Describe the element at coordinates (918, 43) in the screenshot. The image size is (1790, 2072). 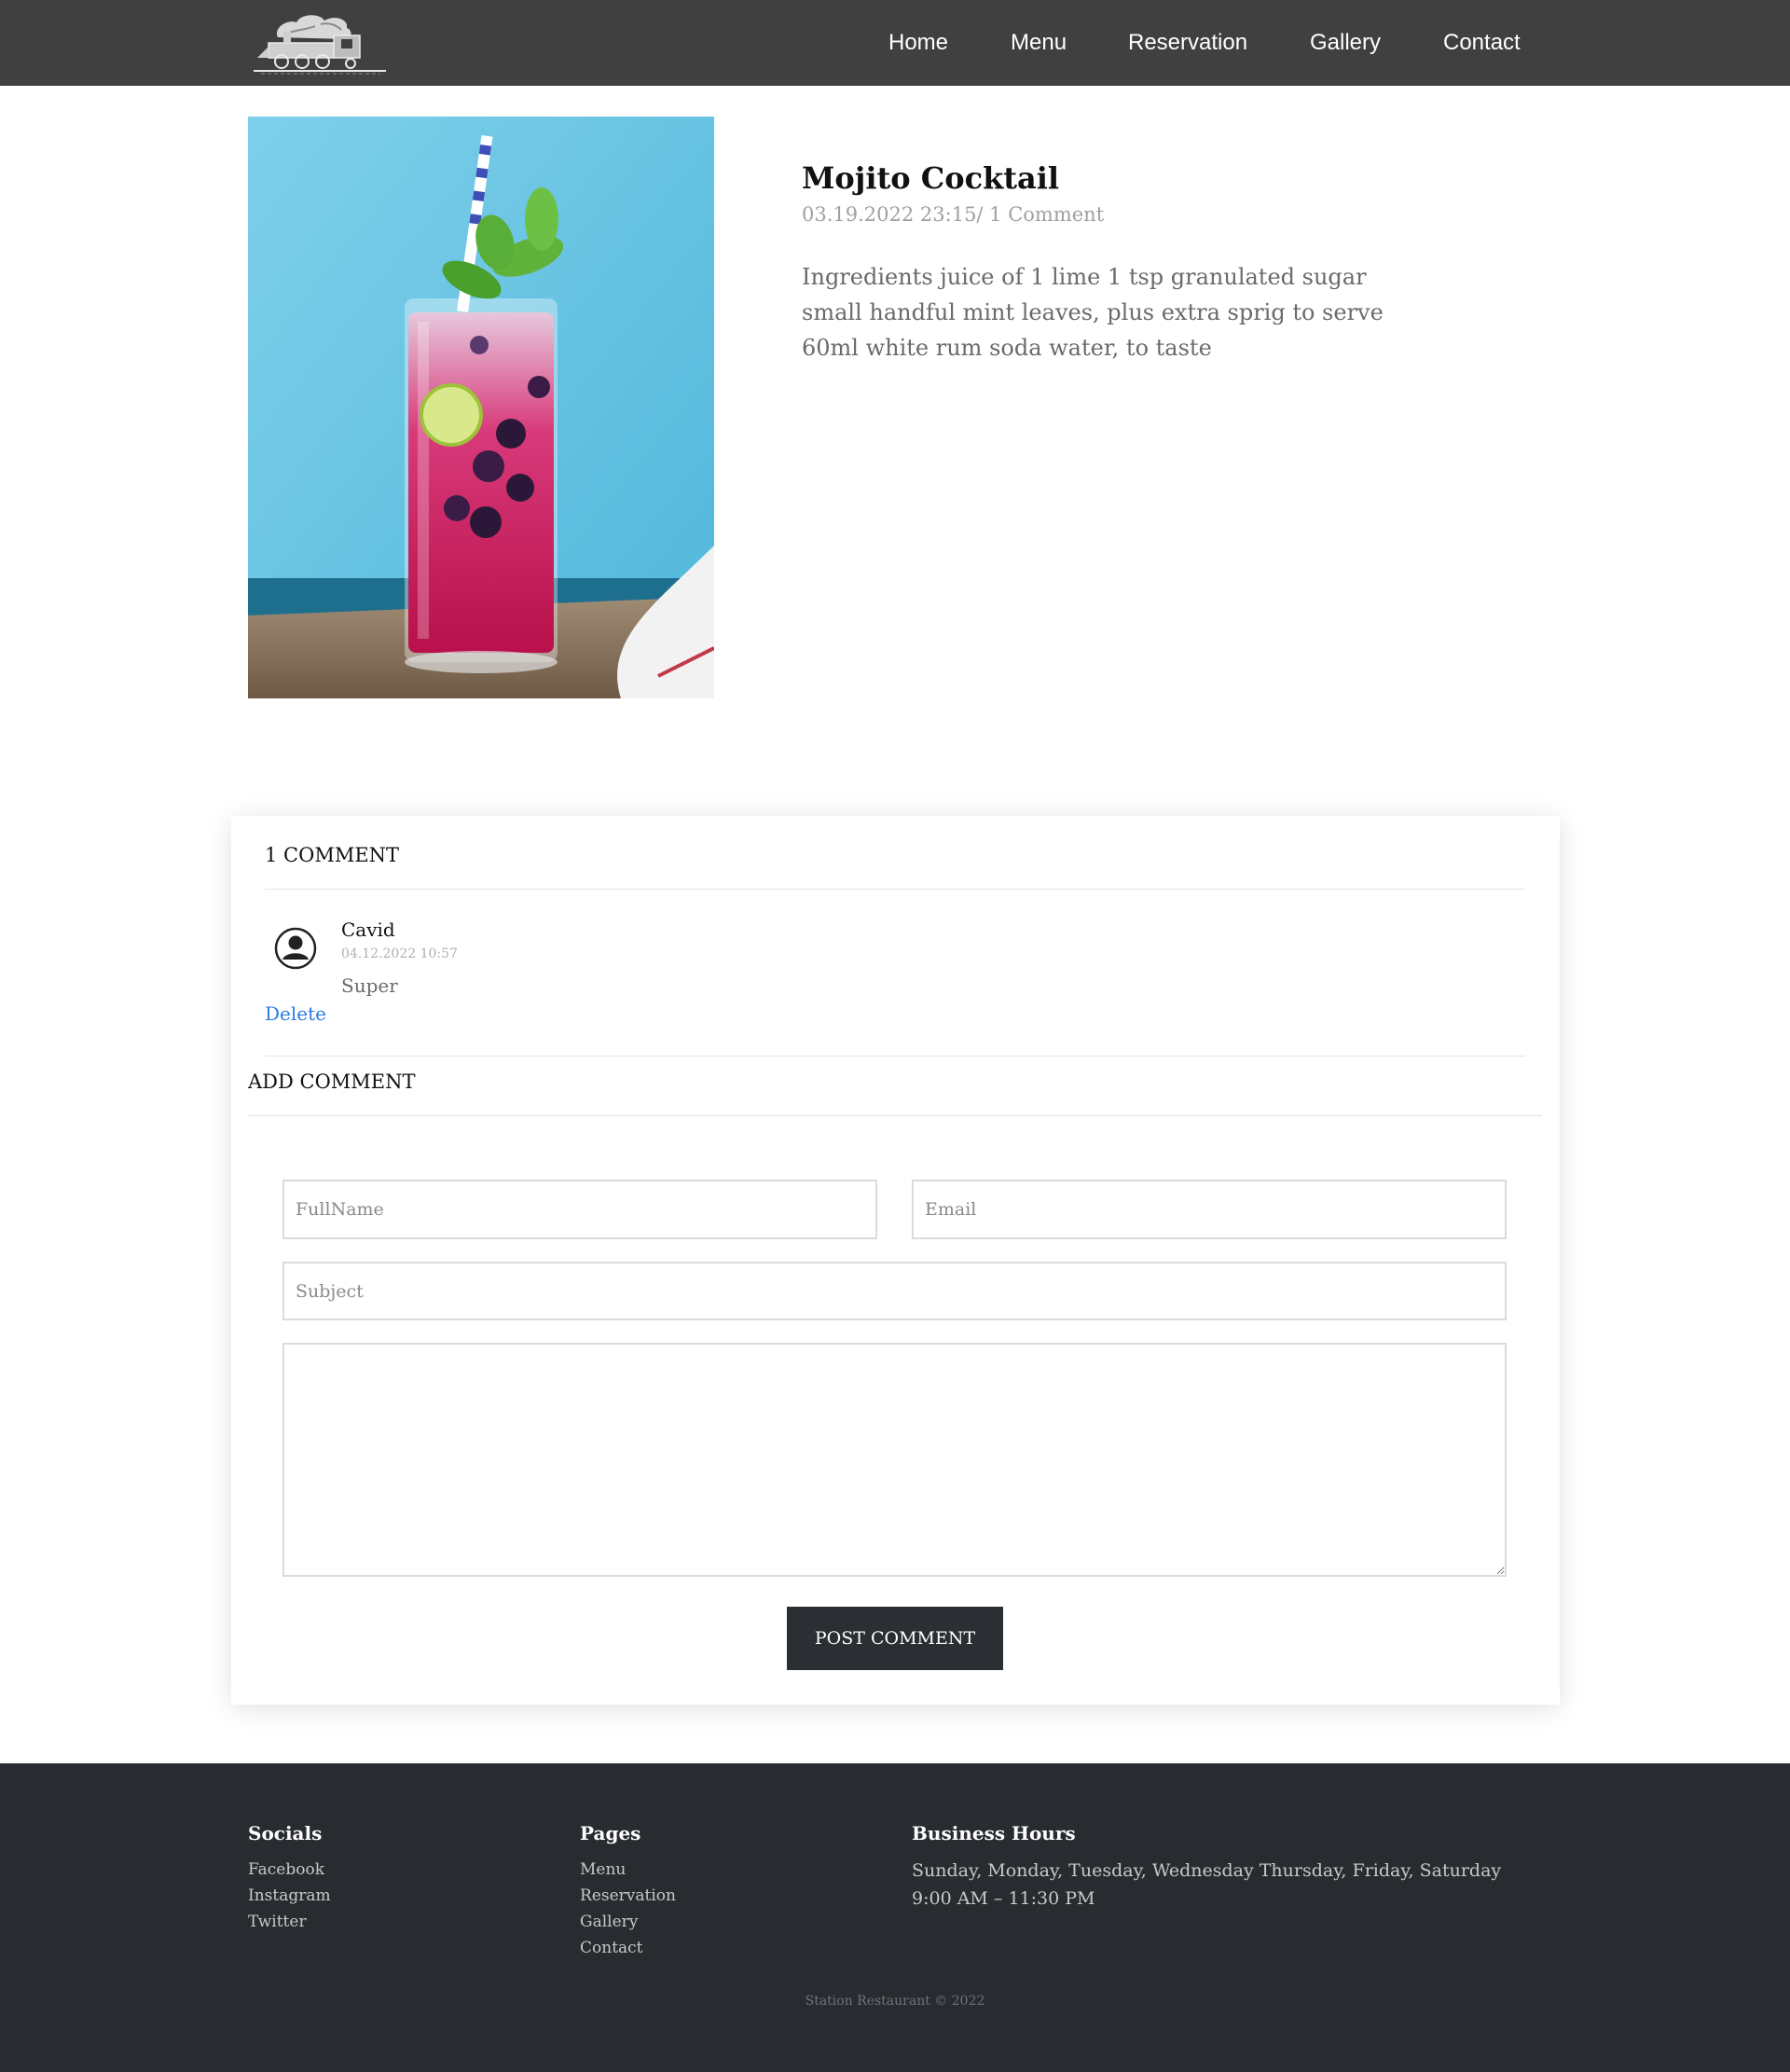
I see `nav-home: Home` at that location.